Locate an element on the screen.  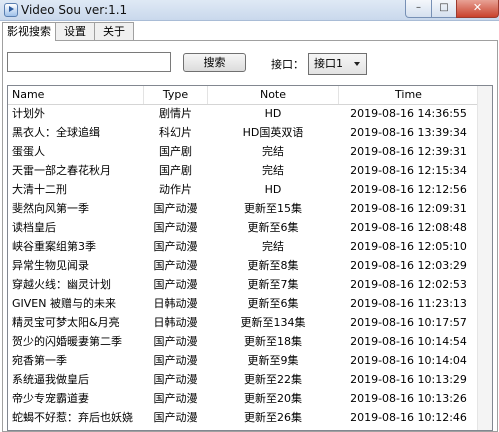
table-row: 黑衣人：全球追缉 科幻片 HD国英双语 2019-08-16 13:39:34 is located at coordinates (250, 133).